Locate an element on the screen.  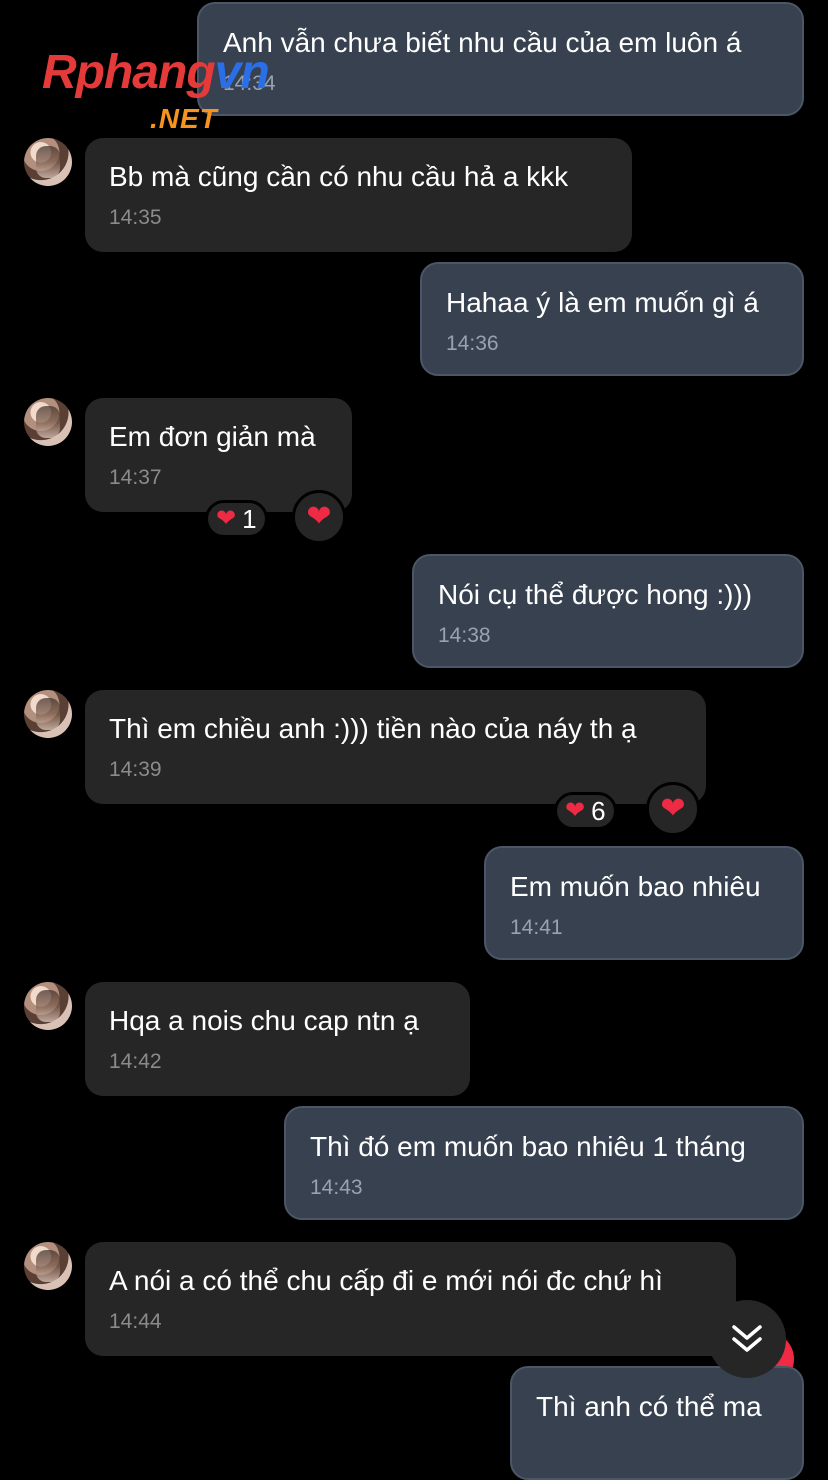
message-text: Hqa a nois chu cap ntn ạ is located at coordinates (264, 1020).